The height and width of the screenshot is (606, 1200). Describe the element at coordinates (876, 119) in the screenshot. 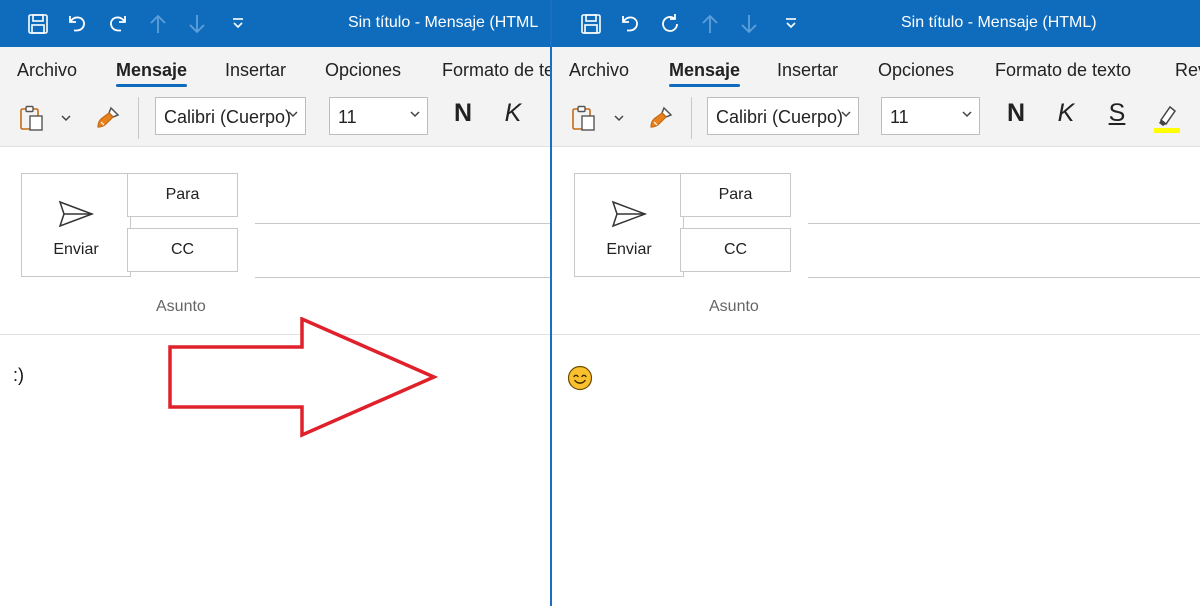

I see `ribbon-toolbar: Calibri (Cuerpo) 11 N K S` at that location.